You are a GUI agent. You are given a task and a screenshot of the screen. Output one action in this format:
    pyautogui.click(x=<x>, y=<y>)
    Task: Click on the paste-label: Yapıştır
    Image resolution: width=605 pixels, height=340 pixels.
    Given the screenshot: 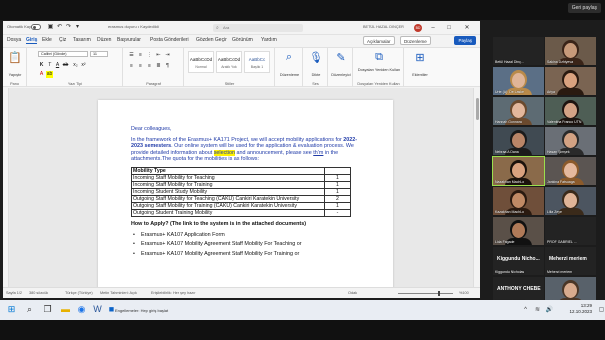 What is the action you would take?
    pyautogui.click(x=15, y=75)
    